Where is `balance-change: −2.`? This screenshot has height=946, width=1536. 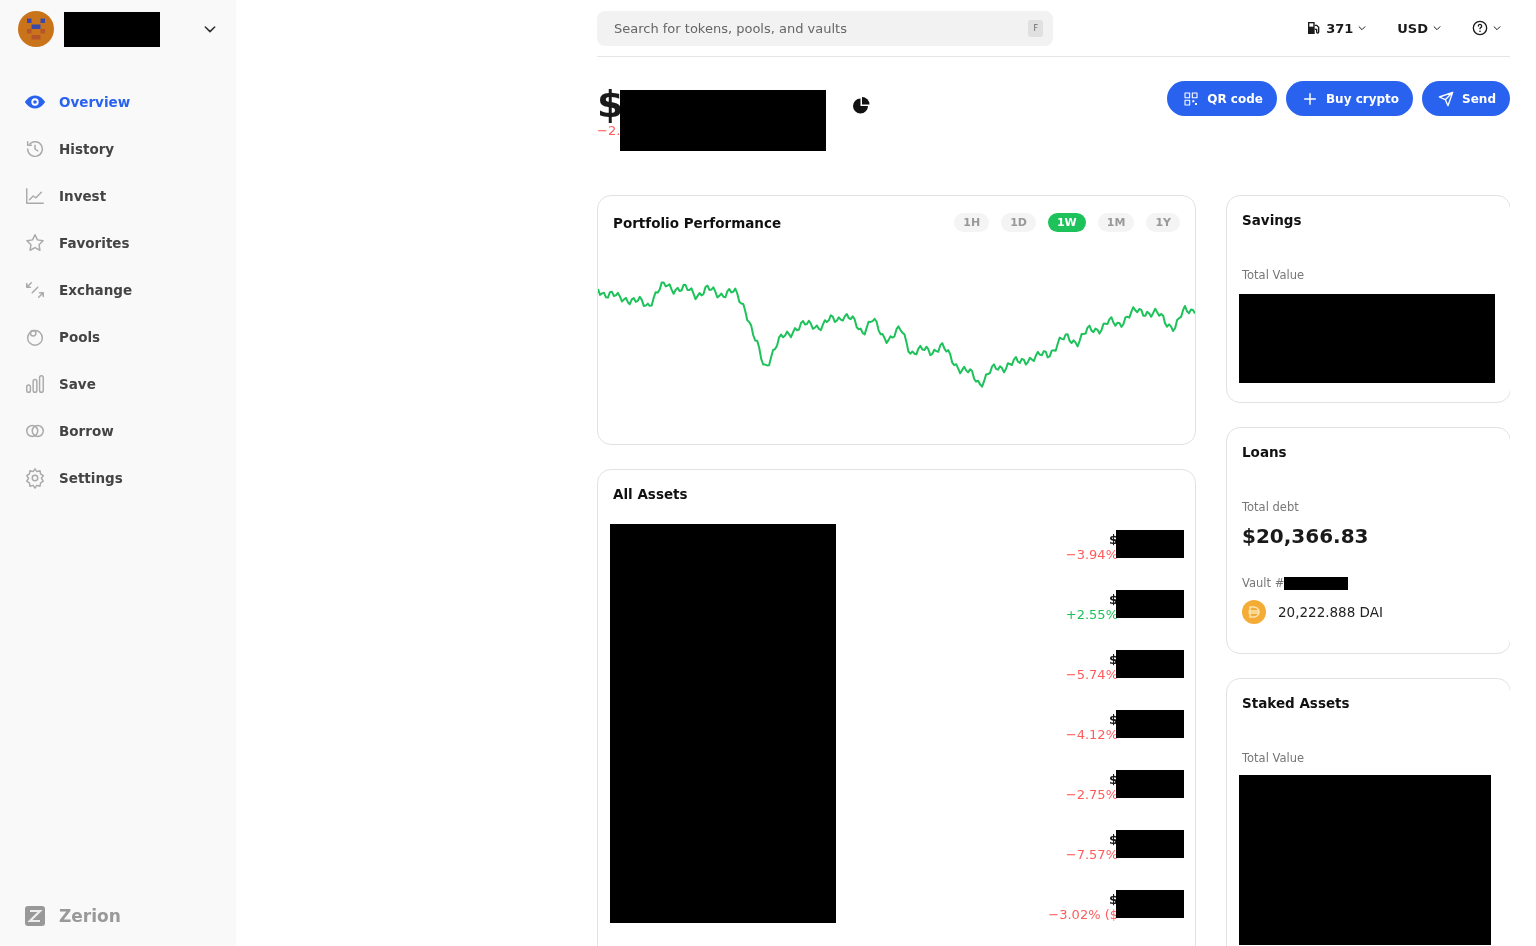
balance-change: −2. is located at coordinates (608, 130).